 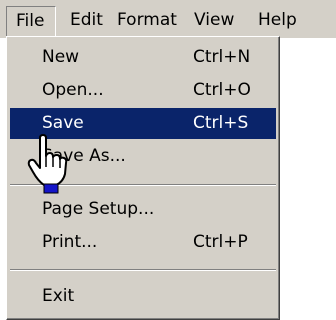 What do you see at coordinates (143, 90) in the screenshot?
I see `menu-item-open: Open... Ctrl+O` at bounding box center [143, 90].